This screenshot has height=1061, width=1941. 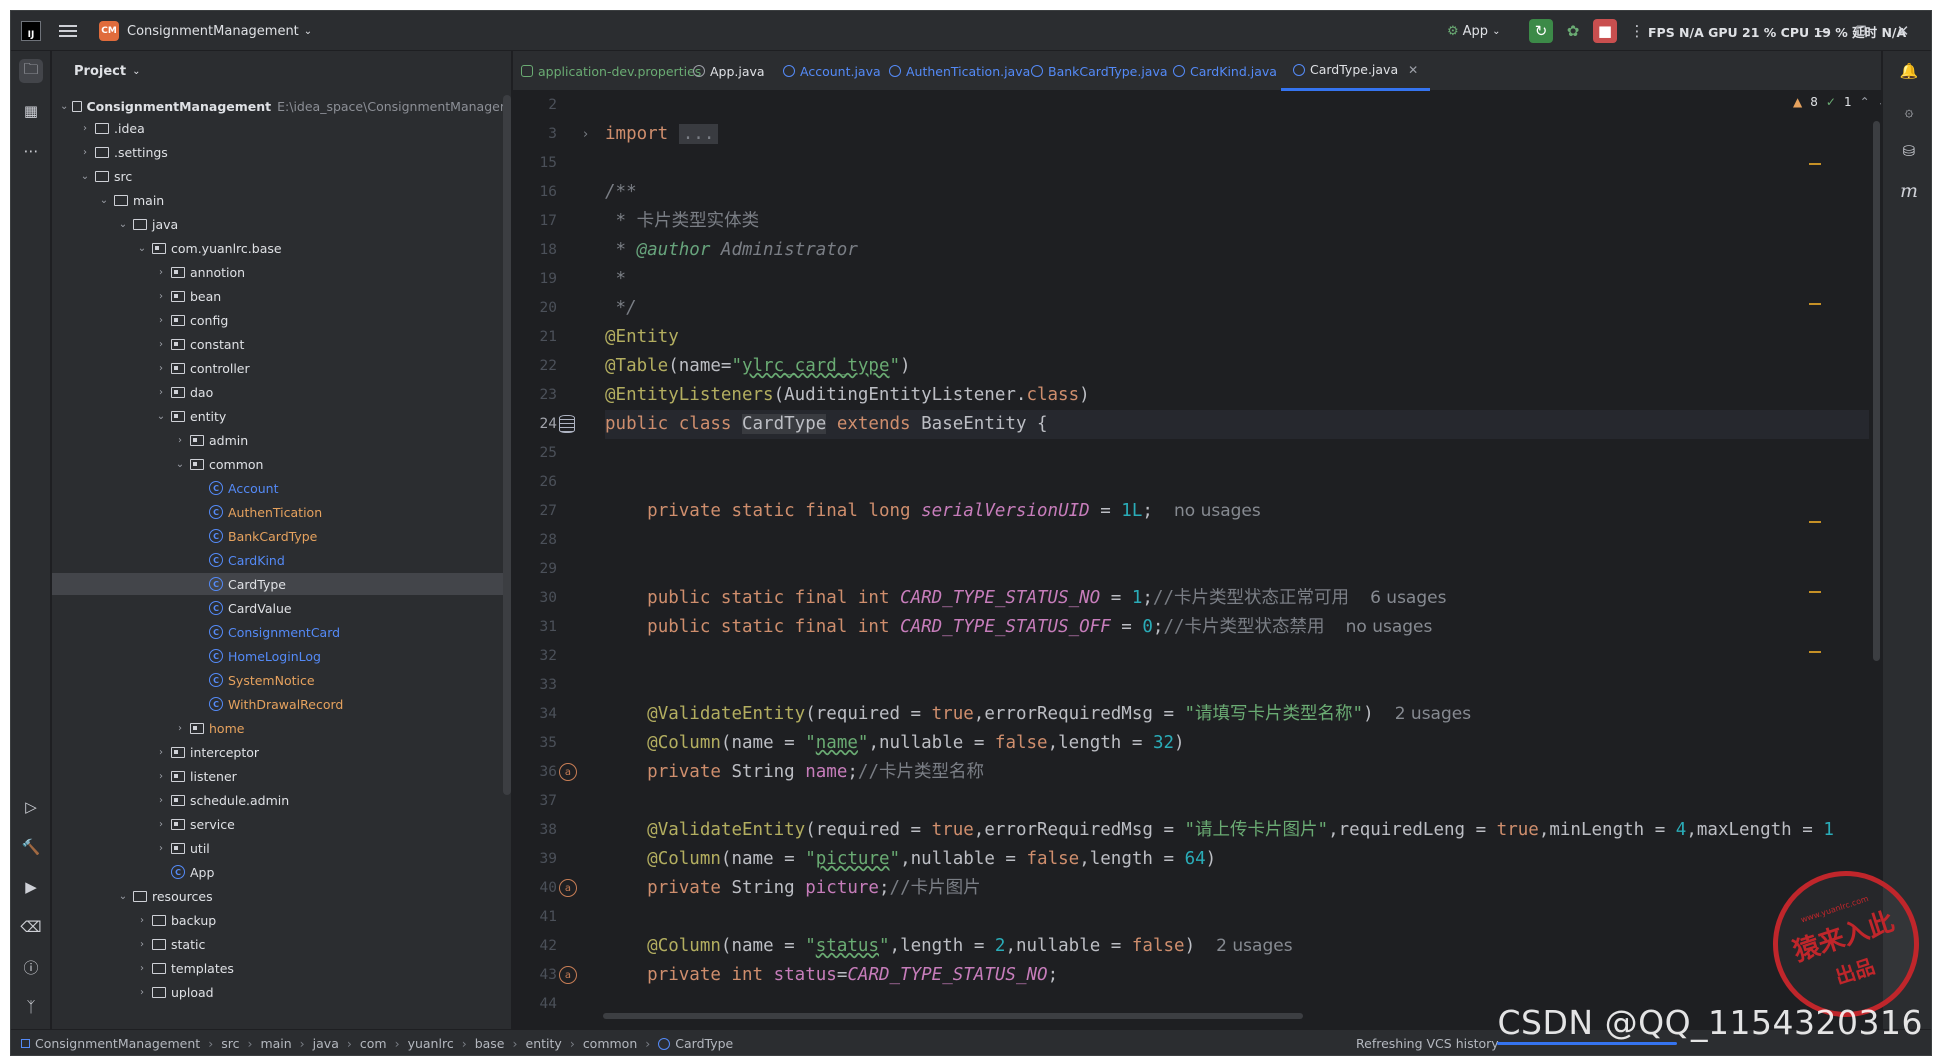 What do you see at coordinates (704, 1043) in the screenshot?
I see `breadcrumb-item: CardType` at bounding box center [704, 1043].